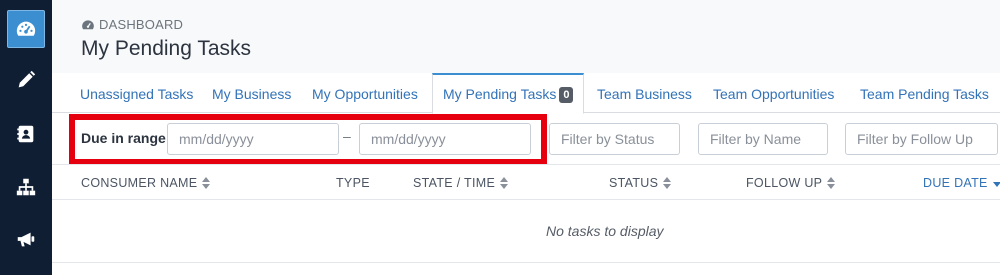 This screenshot has height=275, width=1000. I want to click on contact-book-icon, so click(25, 134).